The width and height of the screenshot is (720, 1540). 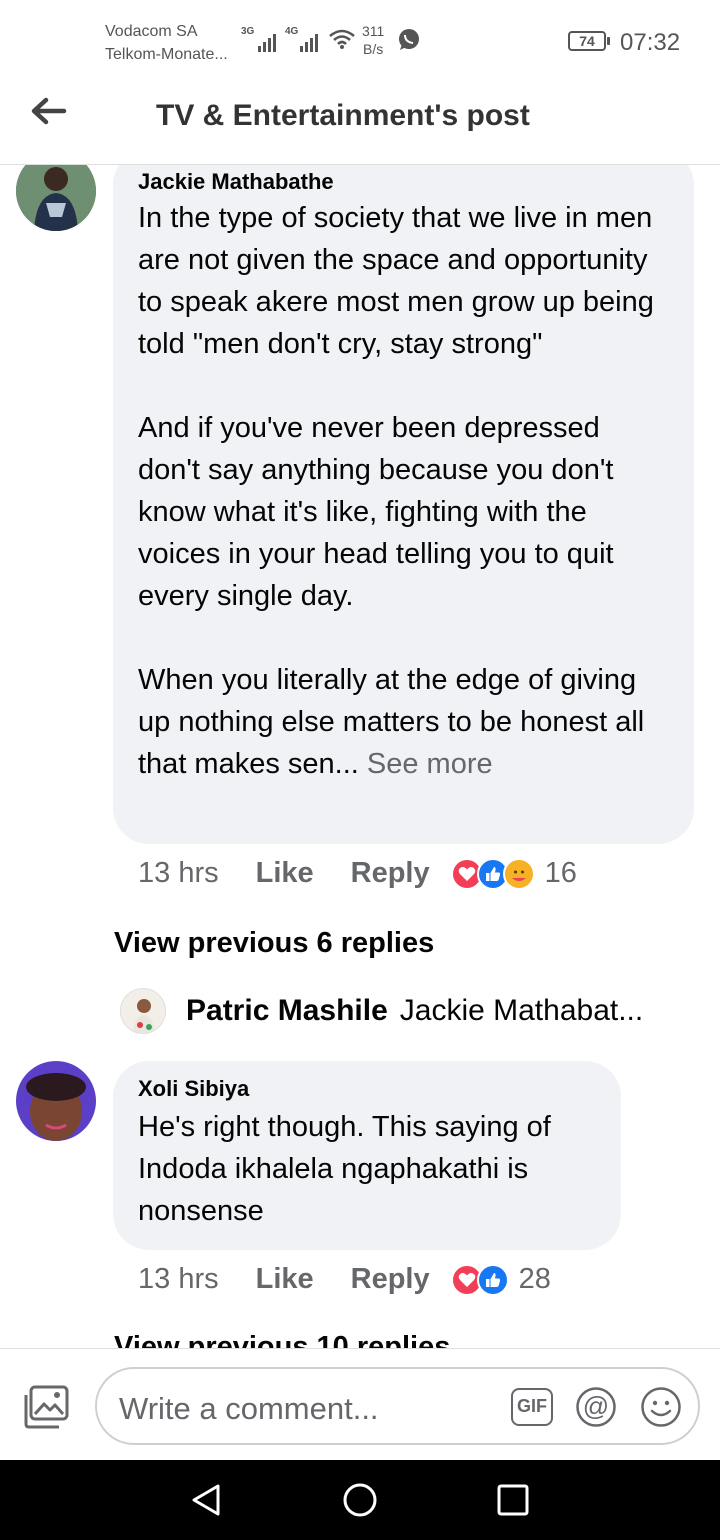 I want to click on comment-composer: Write a comment... GIF @, so click(x=360, y=1404).